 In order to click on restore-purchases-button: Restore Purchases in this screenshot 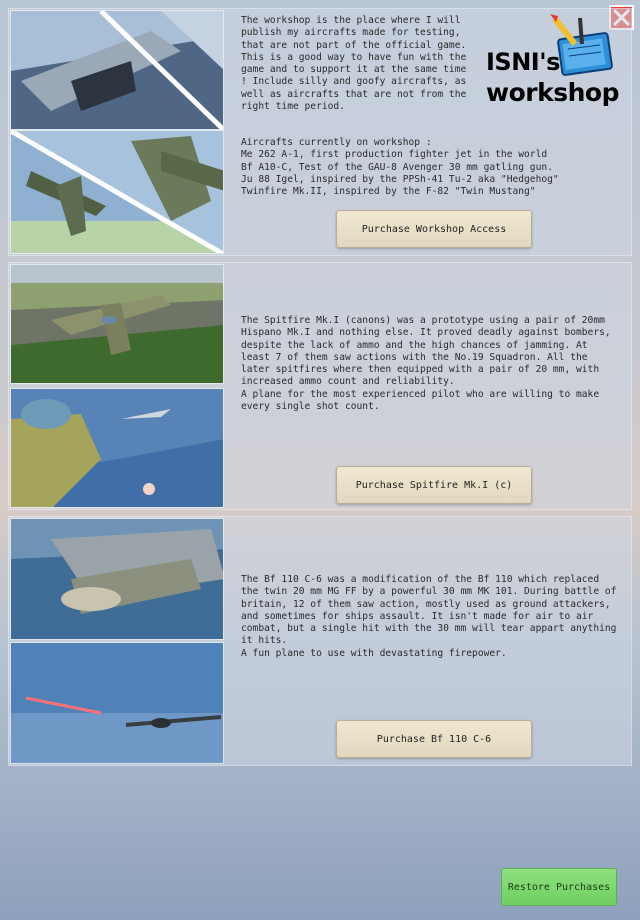, I will do `click(559, 887)`.